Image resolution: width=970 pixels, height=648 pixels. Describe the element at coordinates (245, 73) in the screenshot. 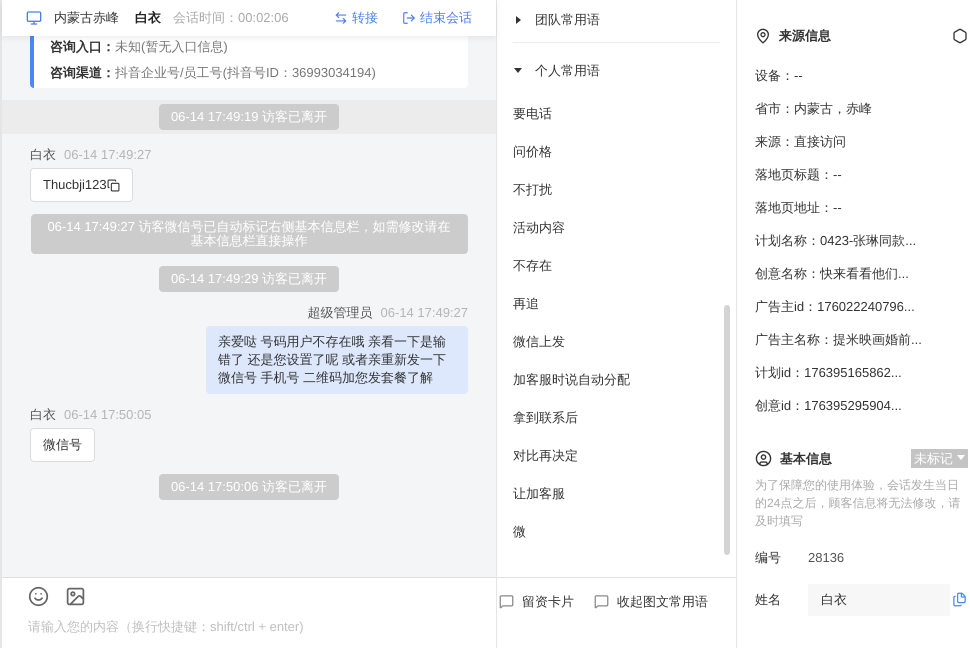

I see `info-value: 抖音企业号/员工号(抖音号ID：36993034194)` at that location.